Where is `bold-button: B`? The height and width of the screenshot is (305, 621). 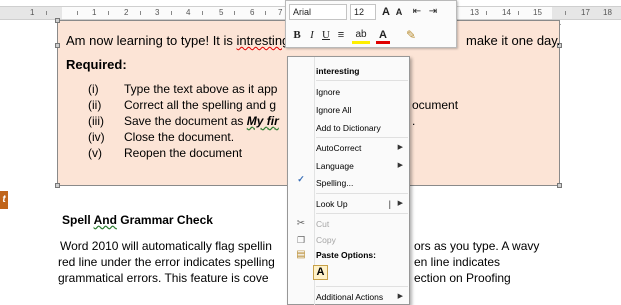 bold-button: B is located at coordinates (297, 35).